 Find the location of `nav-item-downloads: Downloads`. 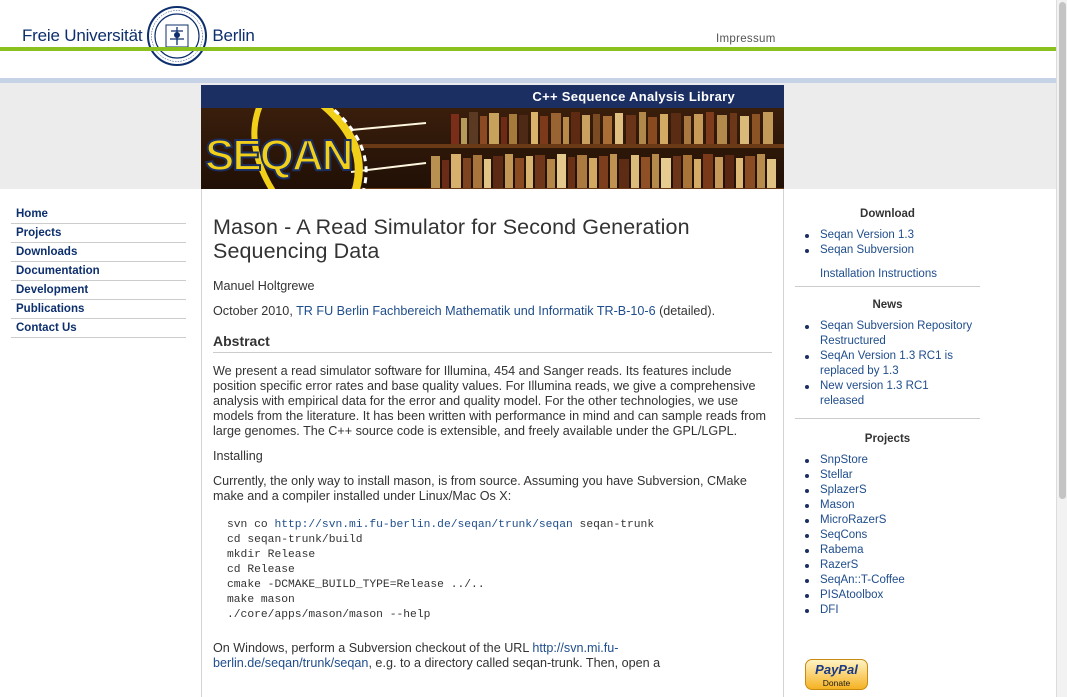

nav-item-downloads: Downloads is located at coordinates (98, 252).